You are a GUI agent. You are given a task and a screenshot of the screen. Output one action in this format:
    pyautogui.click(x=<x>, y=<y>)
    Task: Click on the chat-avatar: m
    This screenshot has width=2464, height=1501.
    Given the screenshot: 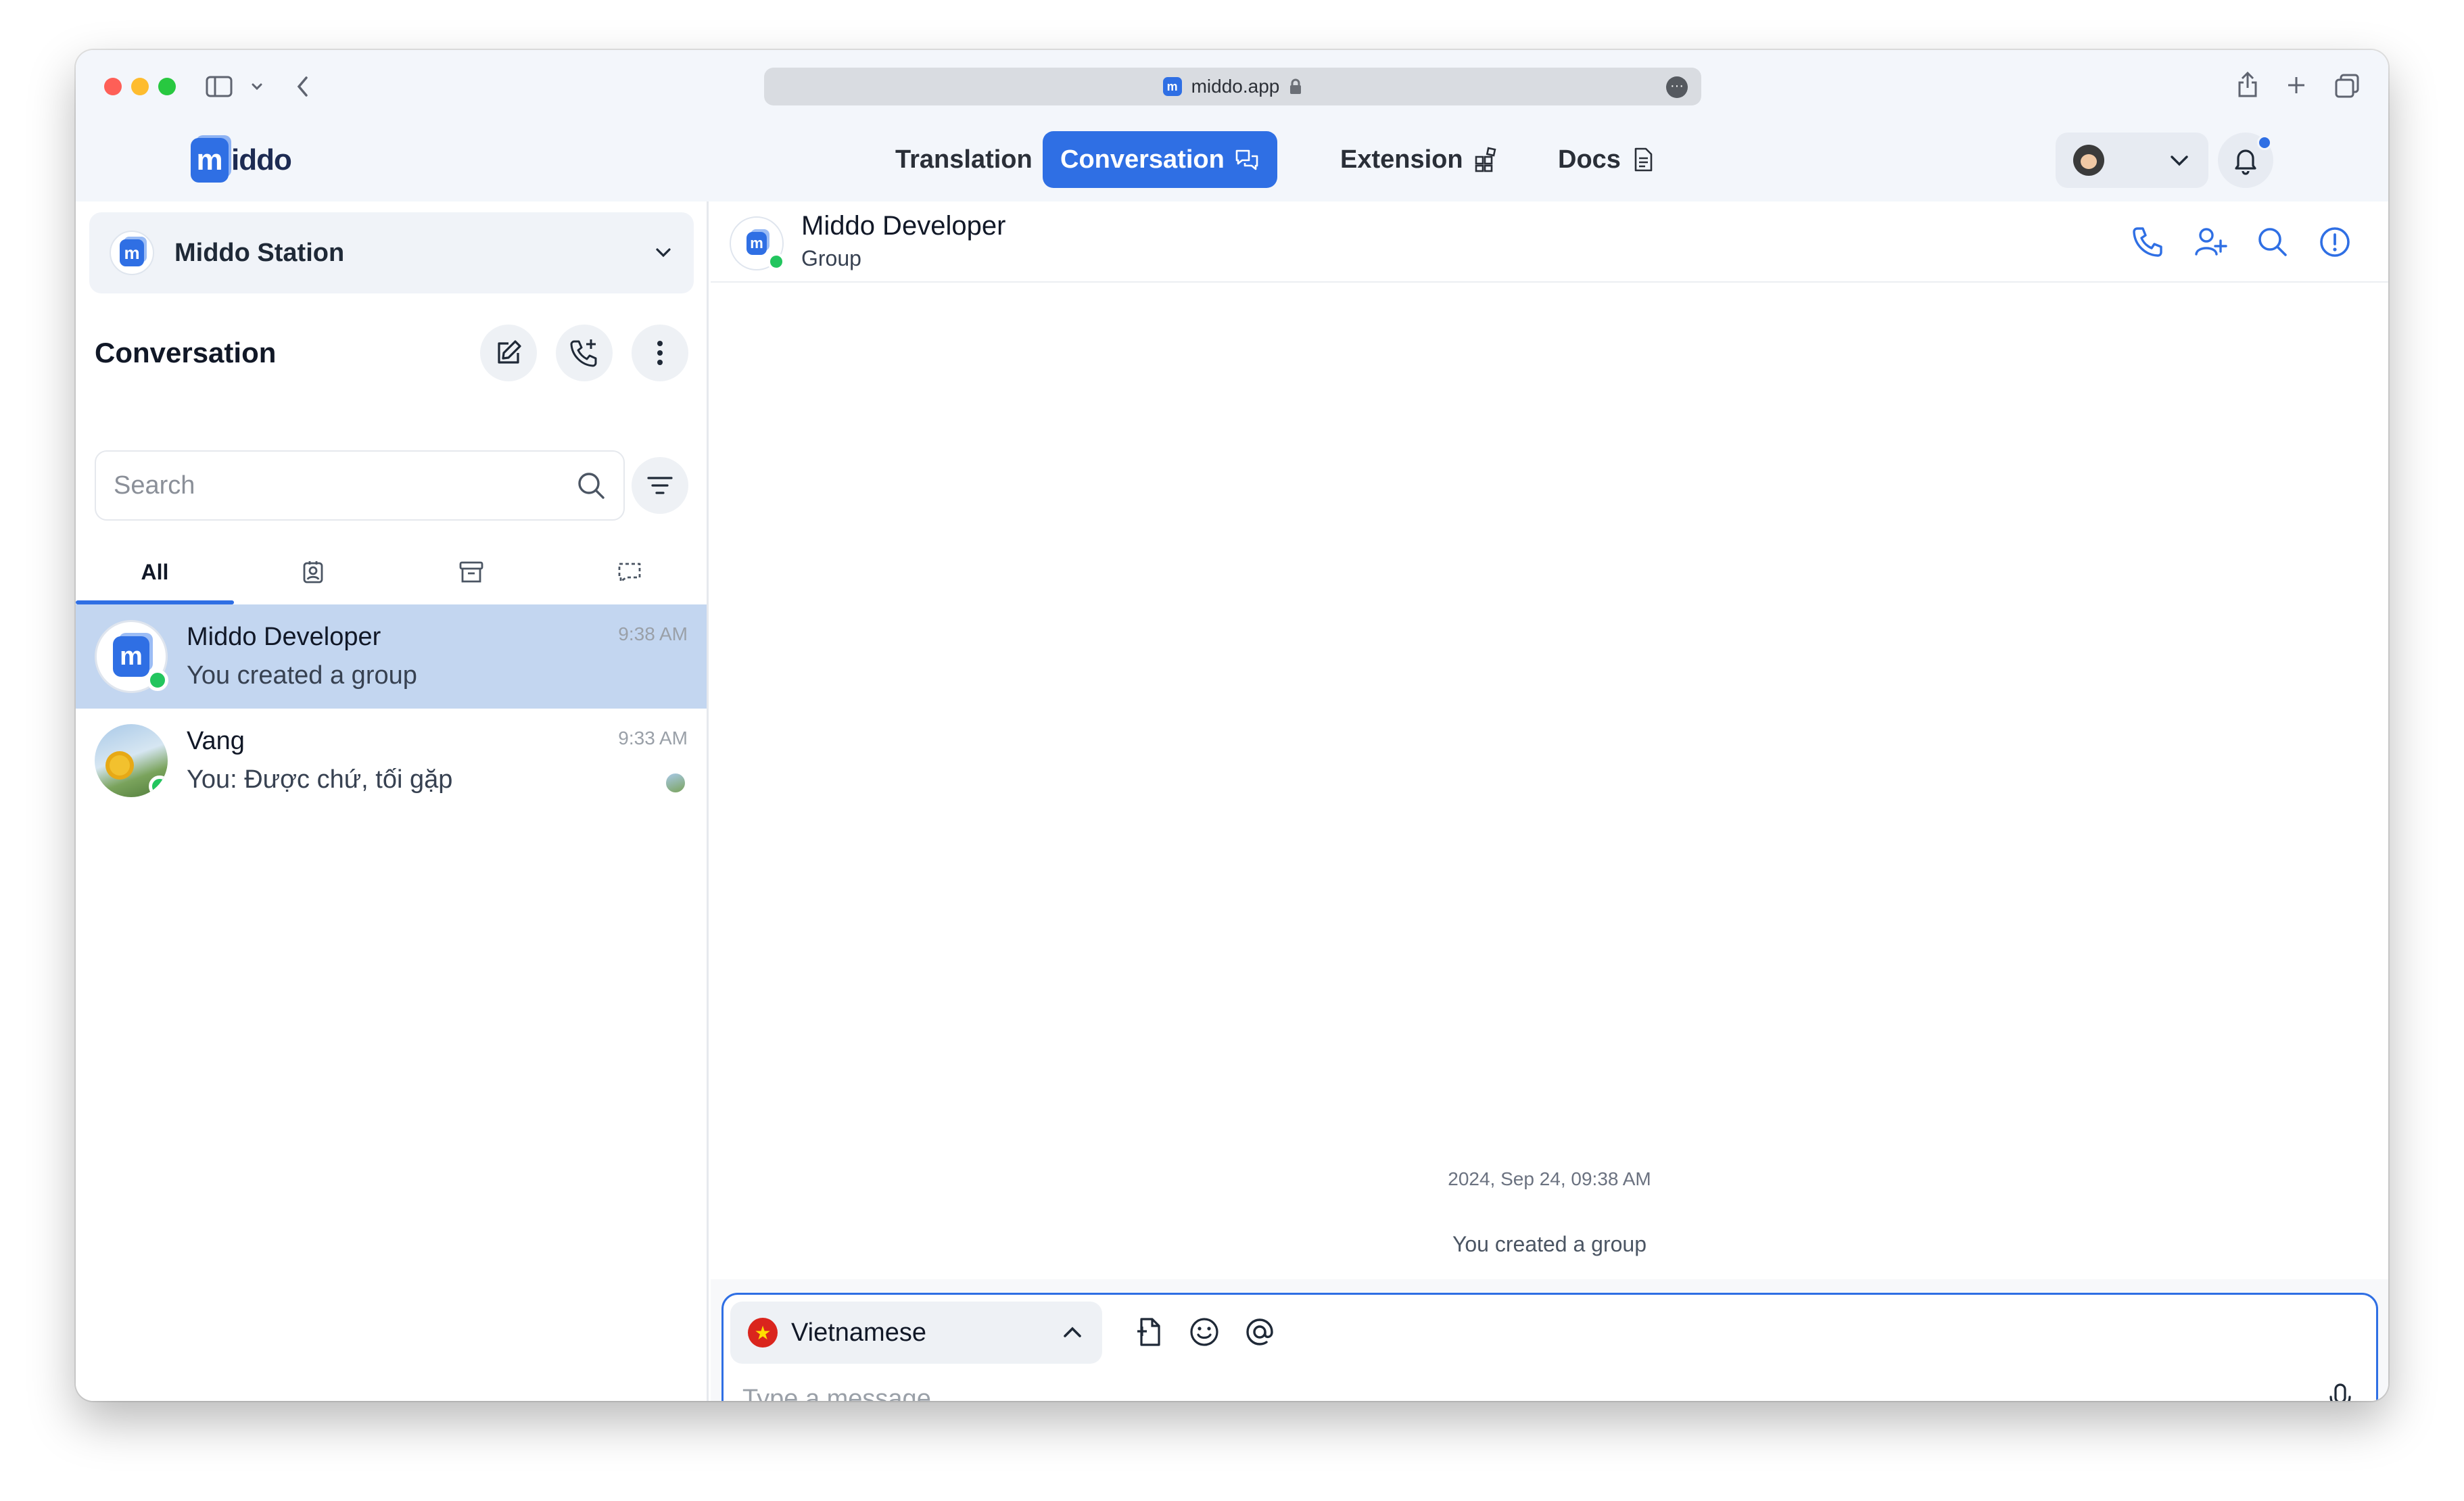 What is the action you would take?
    pyautogui.click(x=758, y=243)
    